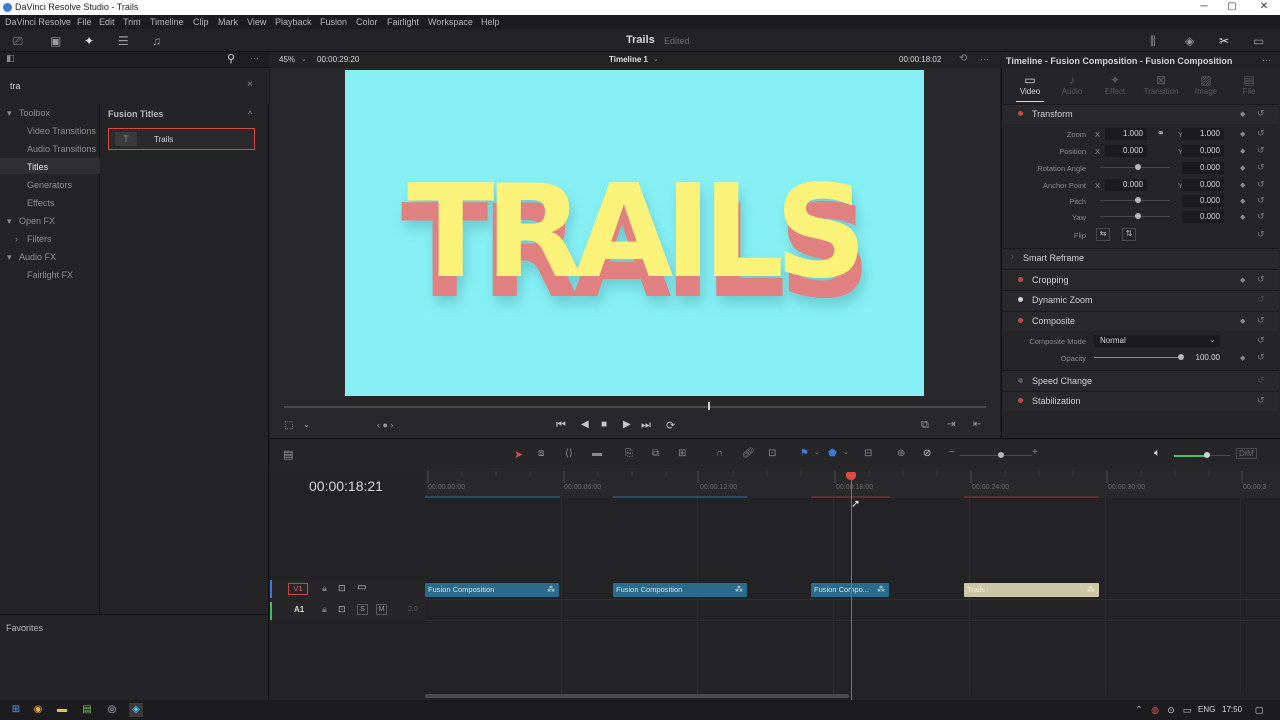 The height and width of the screenshot is (720, 1280). I want to click on menu-timeline: Timeline, so click(167, 22).